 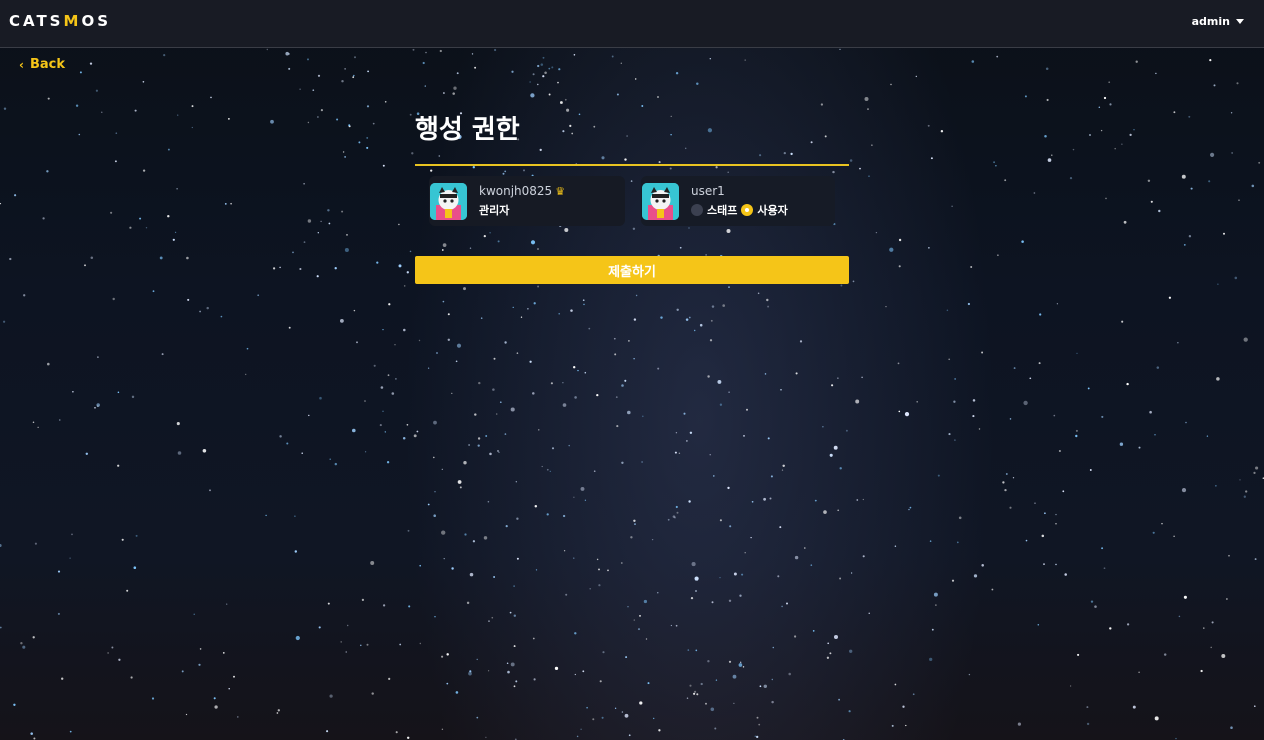 I want to click on role-radio-user, so click(x=747, y=210).